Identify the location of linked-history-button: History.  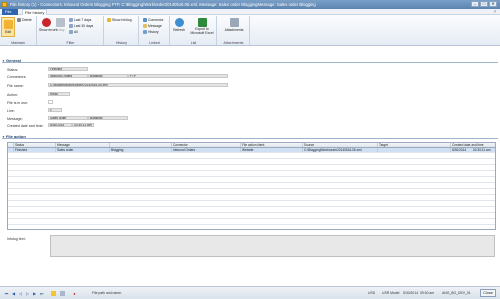
(151, 32).